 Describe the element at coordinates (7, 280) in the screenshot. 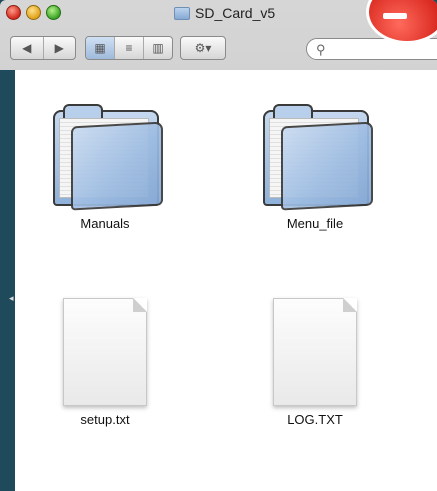

I see `sidebar-edge: ◂` at that location.